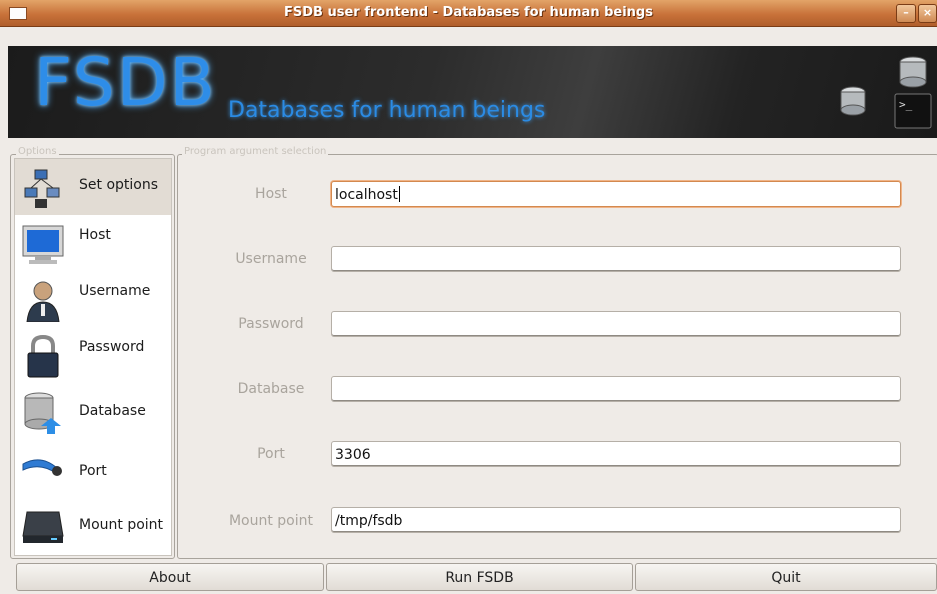 Image resolution: width=937 pixels, height=594 pixels. What do you see at coordinates (170, 577) in the screenshot?
I see `about-button: About` at bounding box center [170, 577].